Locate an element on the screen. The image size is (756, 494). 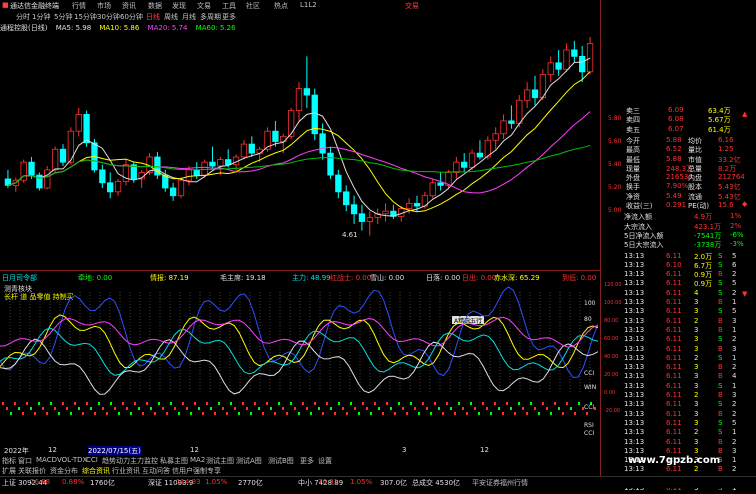
menu-item-hangqing: 行情 is located at coordinates (79, 6).